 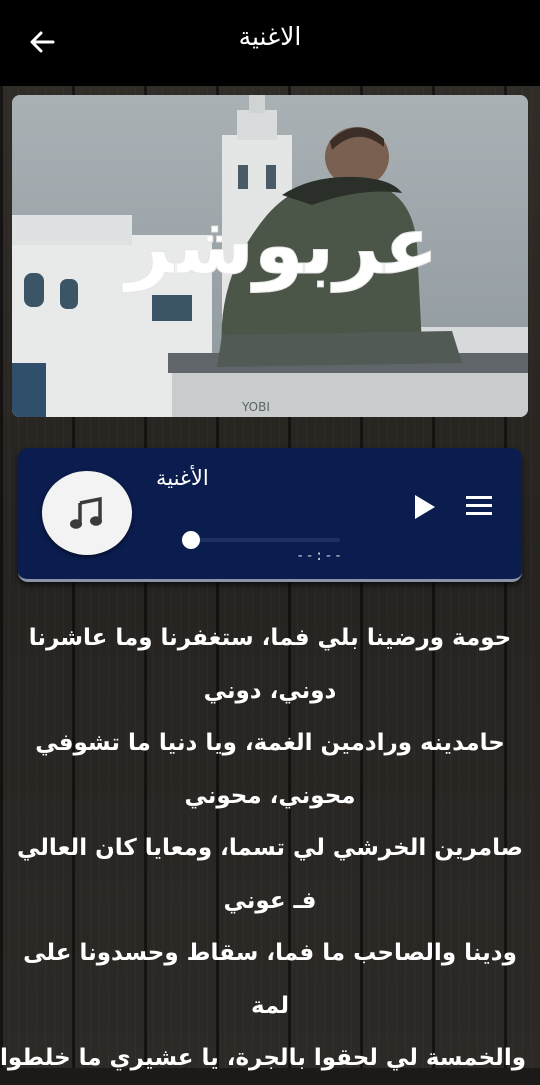 I want to click on music-note-icon, so click(x=86, y=512).